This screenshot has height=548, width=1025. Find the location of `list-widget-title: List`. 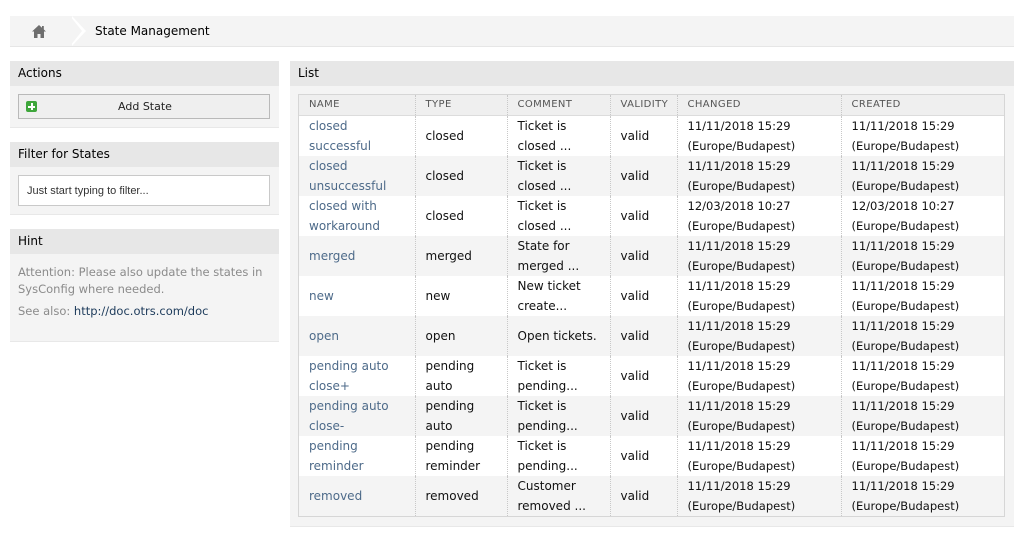

list-widget-title: List is located at coordinates (652, 73).